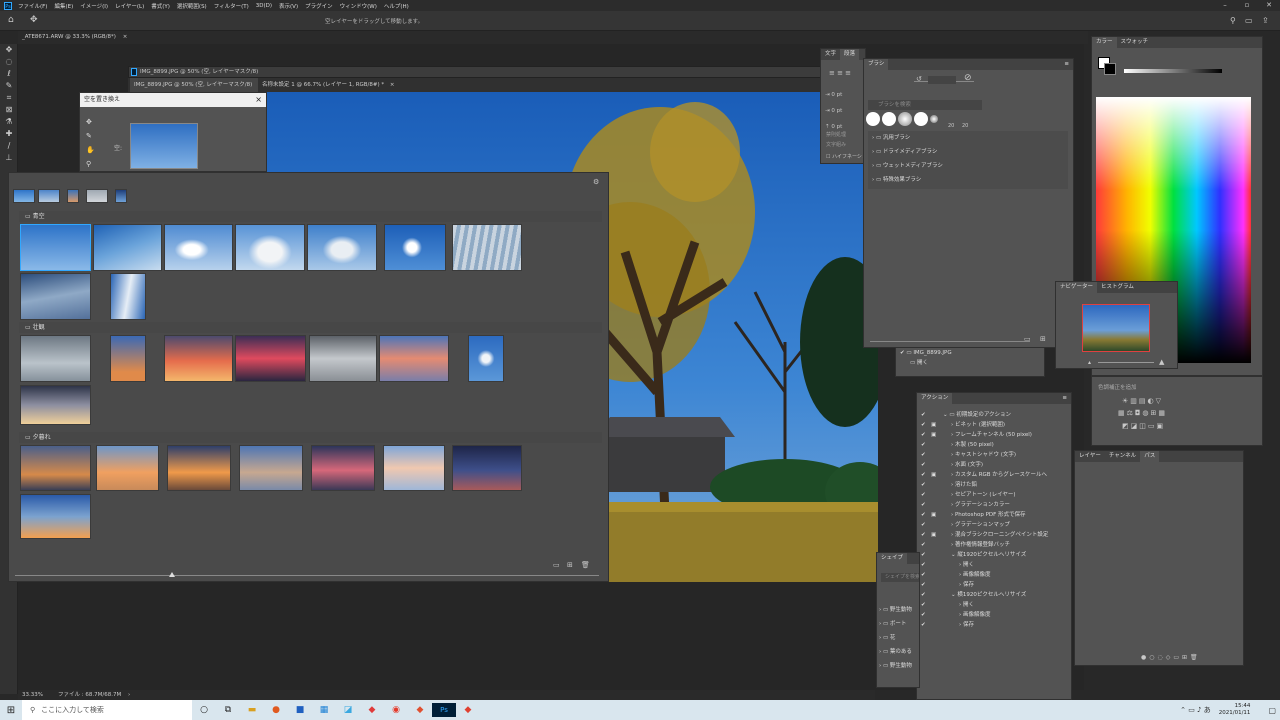 This screenshot has height=720, width=1280. Describe the element at coordinates (836, 111) in the screenshot. I see `indent-first-value: 0 pt` at that location.